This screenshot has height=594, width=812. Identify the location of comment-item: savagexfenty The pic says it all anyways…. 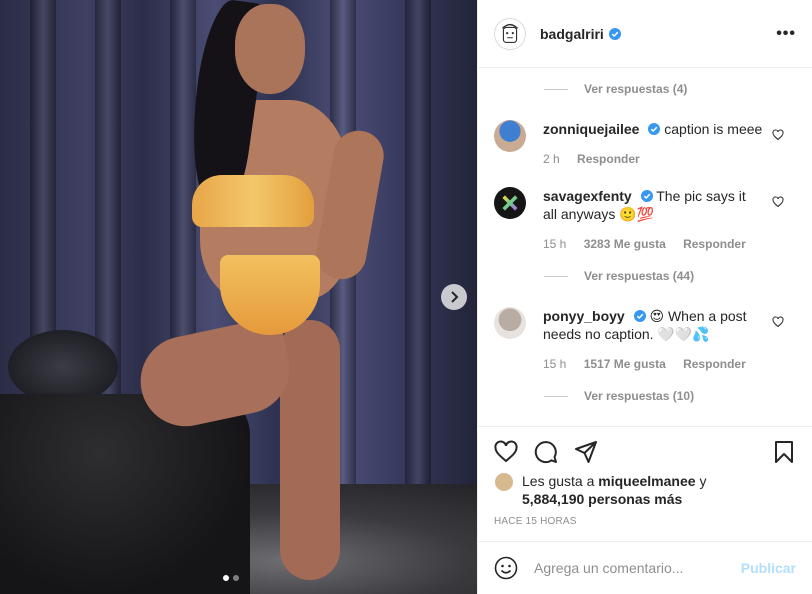
(645, 220).